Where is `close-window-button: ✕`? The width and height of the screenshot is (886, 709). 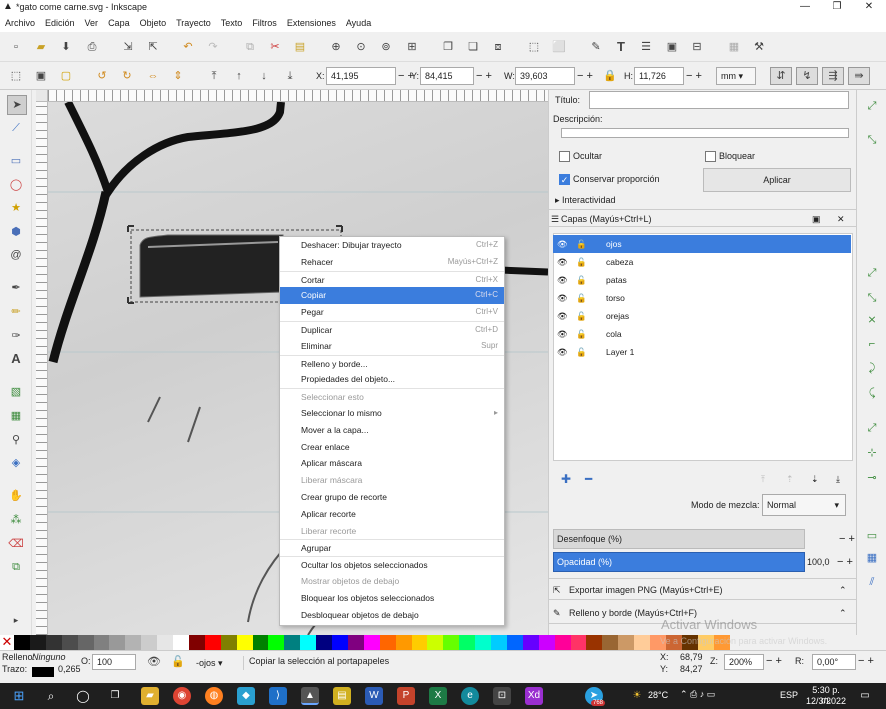 close-window-button: ✕ is located at coordinates (869, 7).